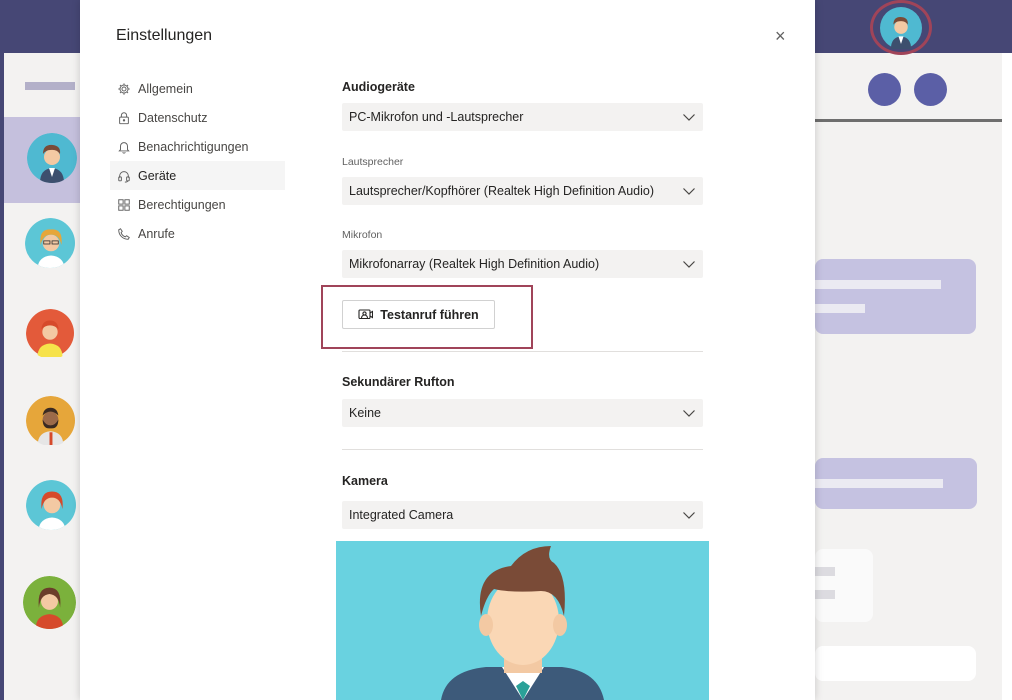  What do you see at coordinates (522, 623) in the screenshot?
I see `camera-preview-person` at bounding box center [522, 623].